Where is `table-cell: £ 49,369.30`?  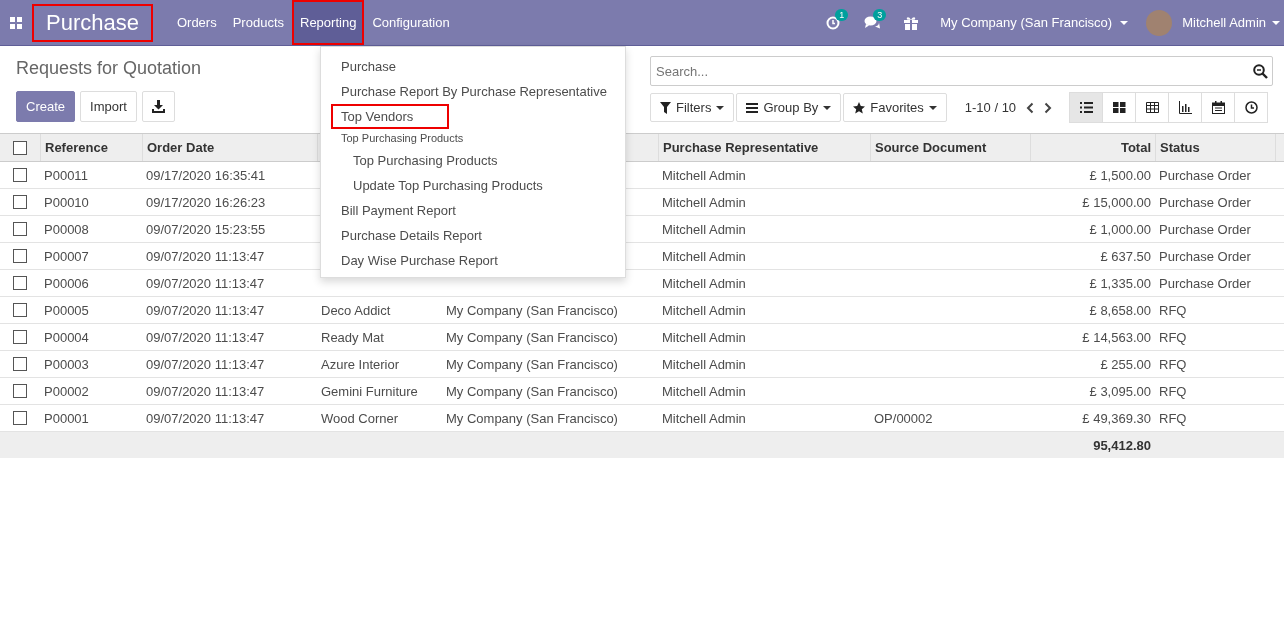
table-cell: £ 49,369.30 is located at coordinates (1116, 418).